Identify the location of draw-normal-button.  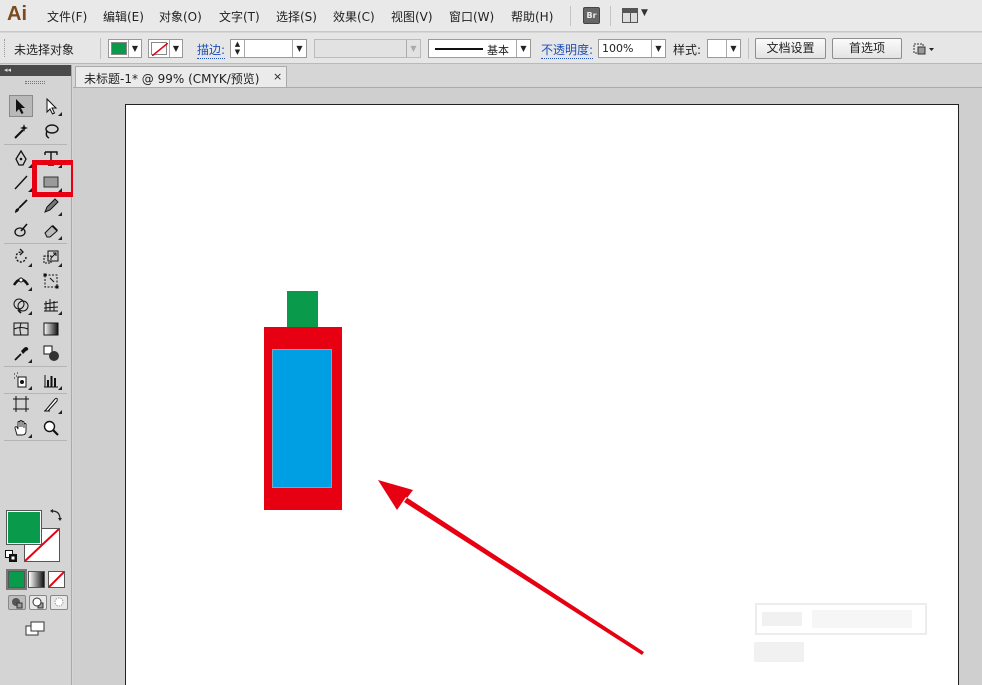
(17, 602).